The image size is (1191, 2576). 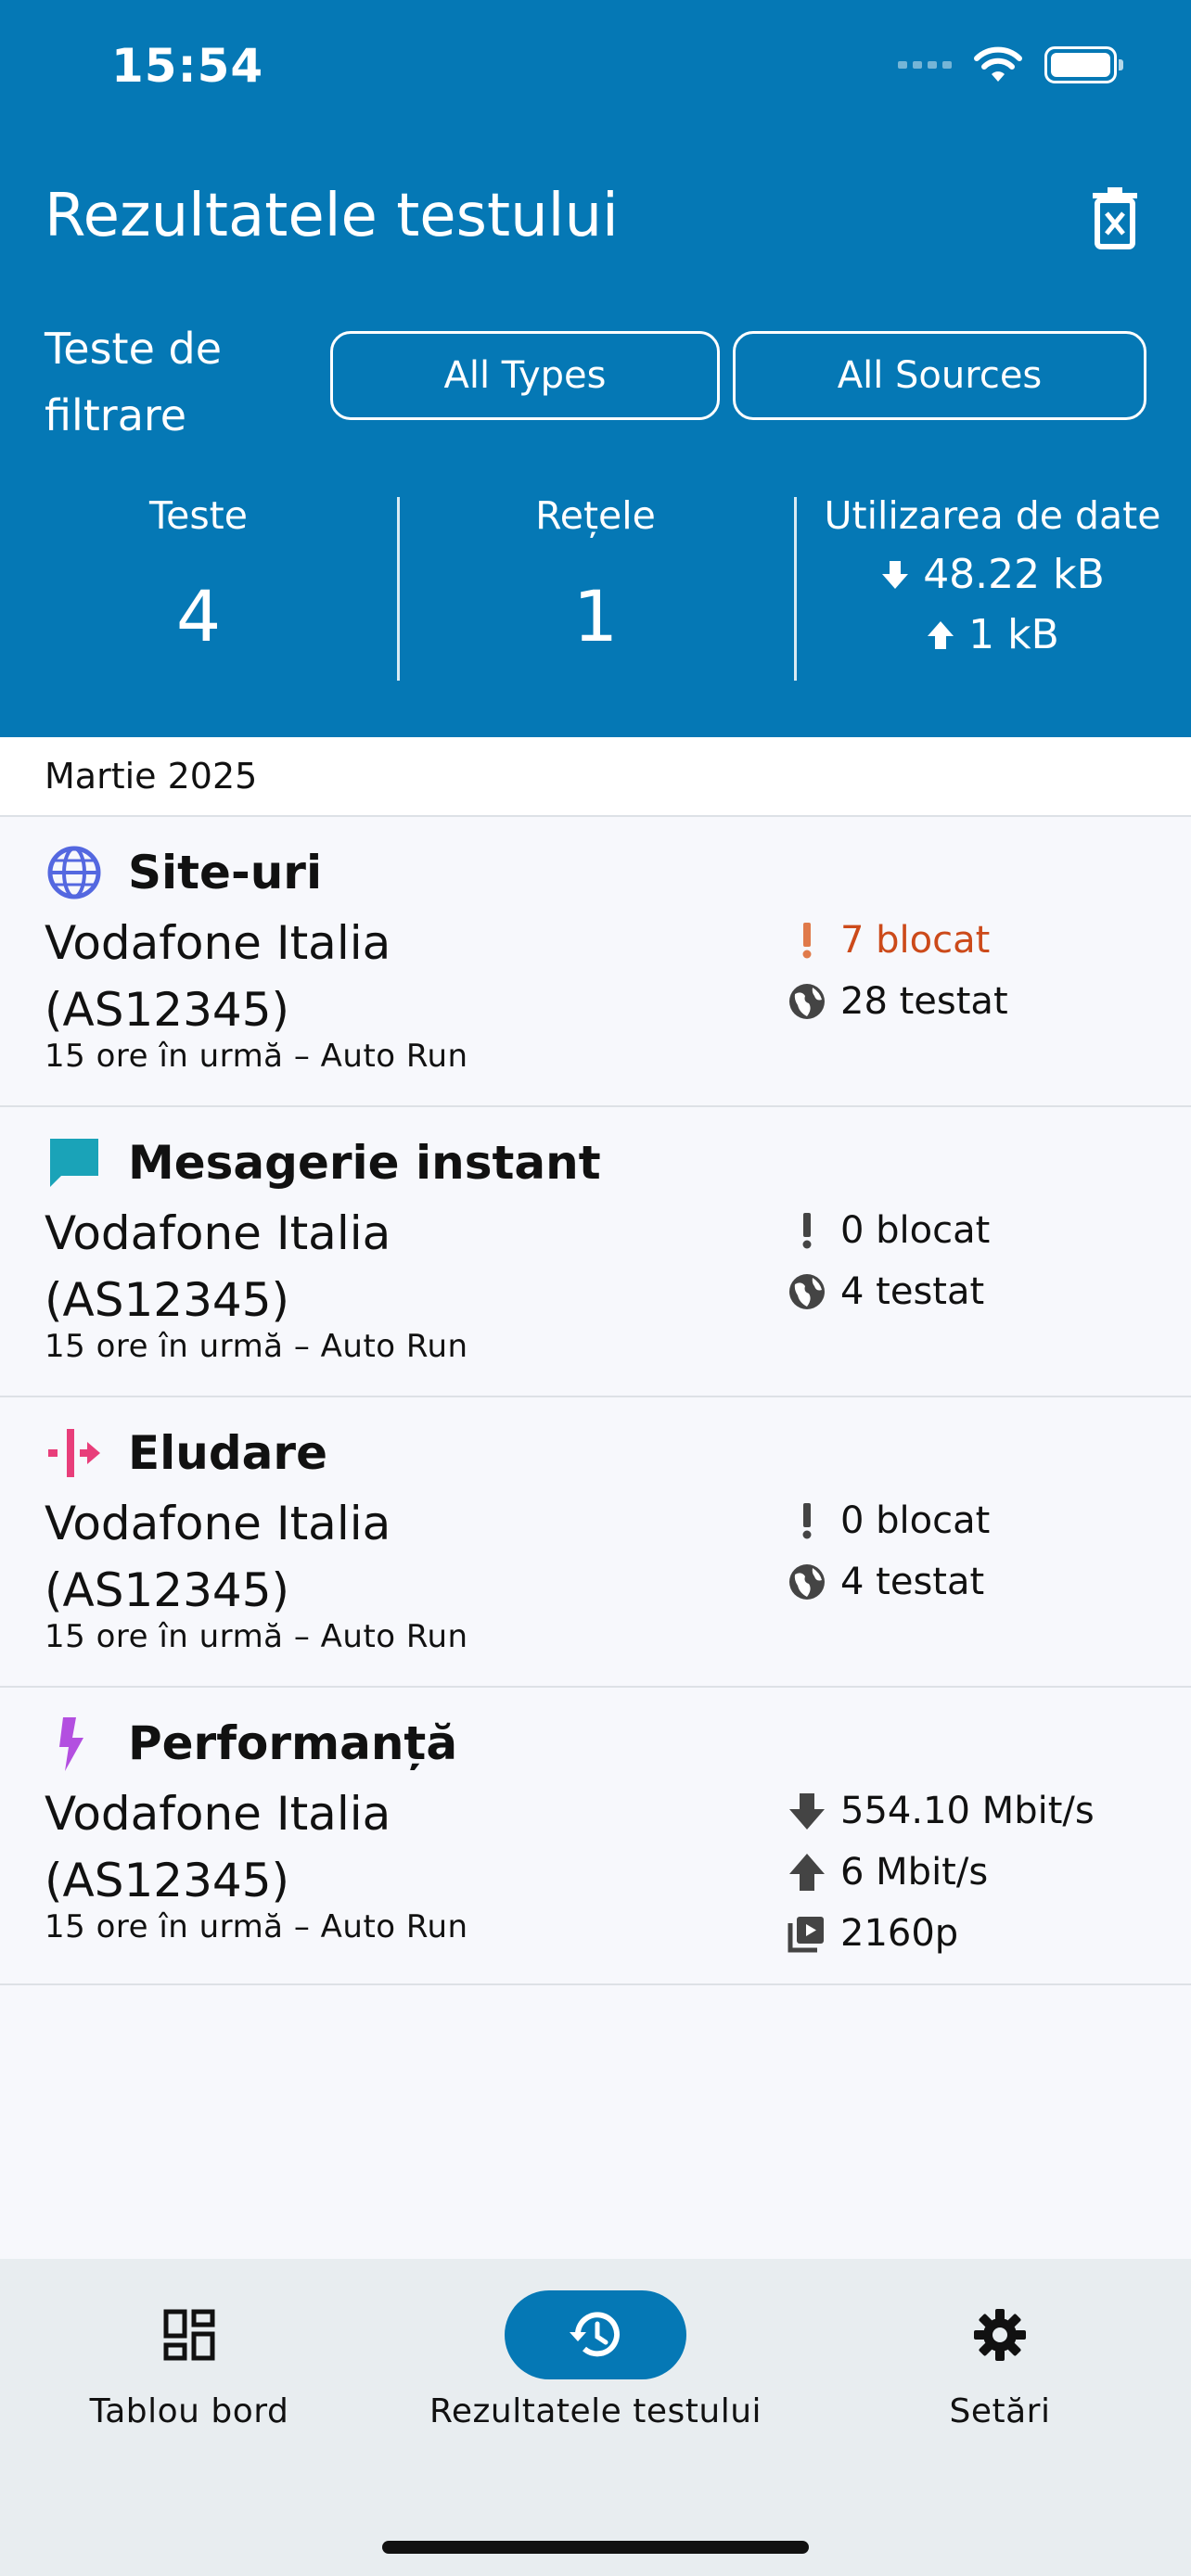 What do you see at coordinates (225, 873) in the screenshot?
I see `result-title: Site-uri` at bounding box center [225, 873].